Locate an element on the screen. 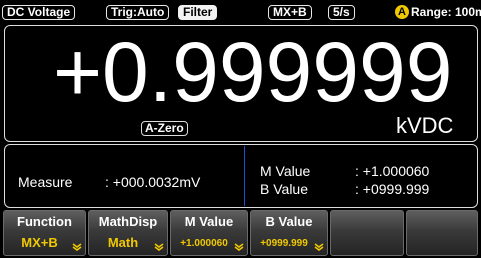 The image size is (481, 258). math-badge: MX+B is located at coordinates (290, 12).